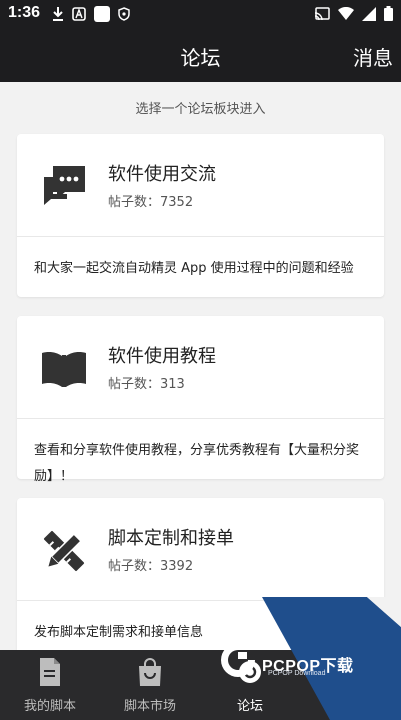 This screenshot has height=720, width=401. What do you see at coordinates (64, 185) in the screenshot?
I see `chat-bubbles-icon` at bounding box center [64, 185].